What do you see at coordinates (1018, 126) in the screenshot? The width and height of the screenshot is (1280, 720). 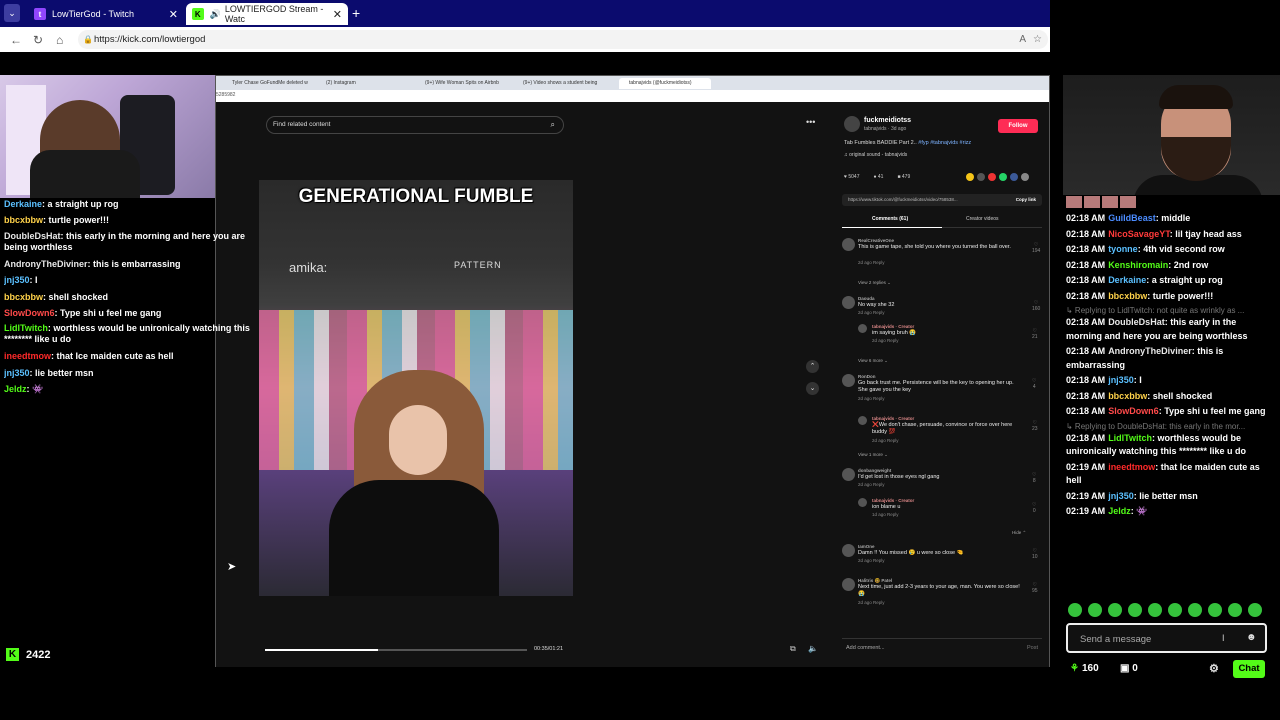 I see `follow-button: Follow` at bounding box center [1018, 126].